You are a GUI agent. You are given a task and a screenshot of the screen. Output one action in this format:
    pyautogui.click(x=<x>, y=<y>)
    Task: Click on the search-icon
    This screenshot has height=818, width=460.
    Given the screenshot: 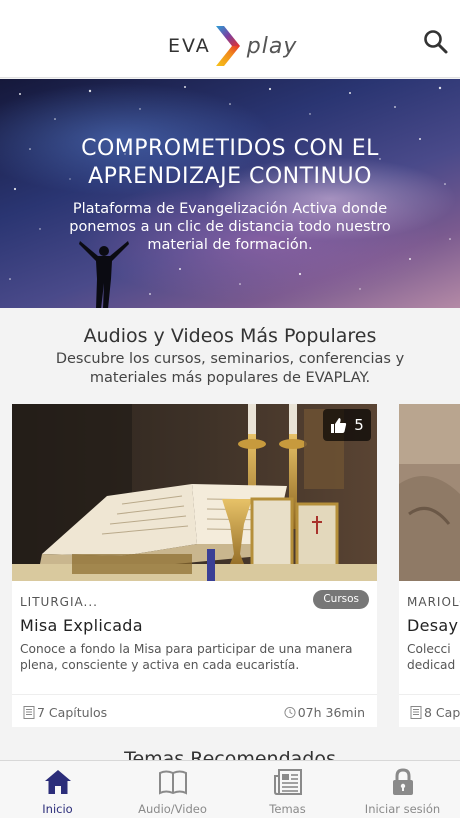 What is the action you would take?
    pyautogui.click(x=436, y=42)
    